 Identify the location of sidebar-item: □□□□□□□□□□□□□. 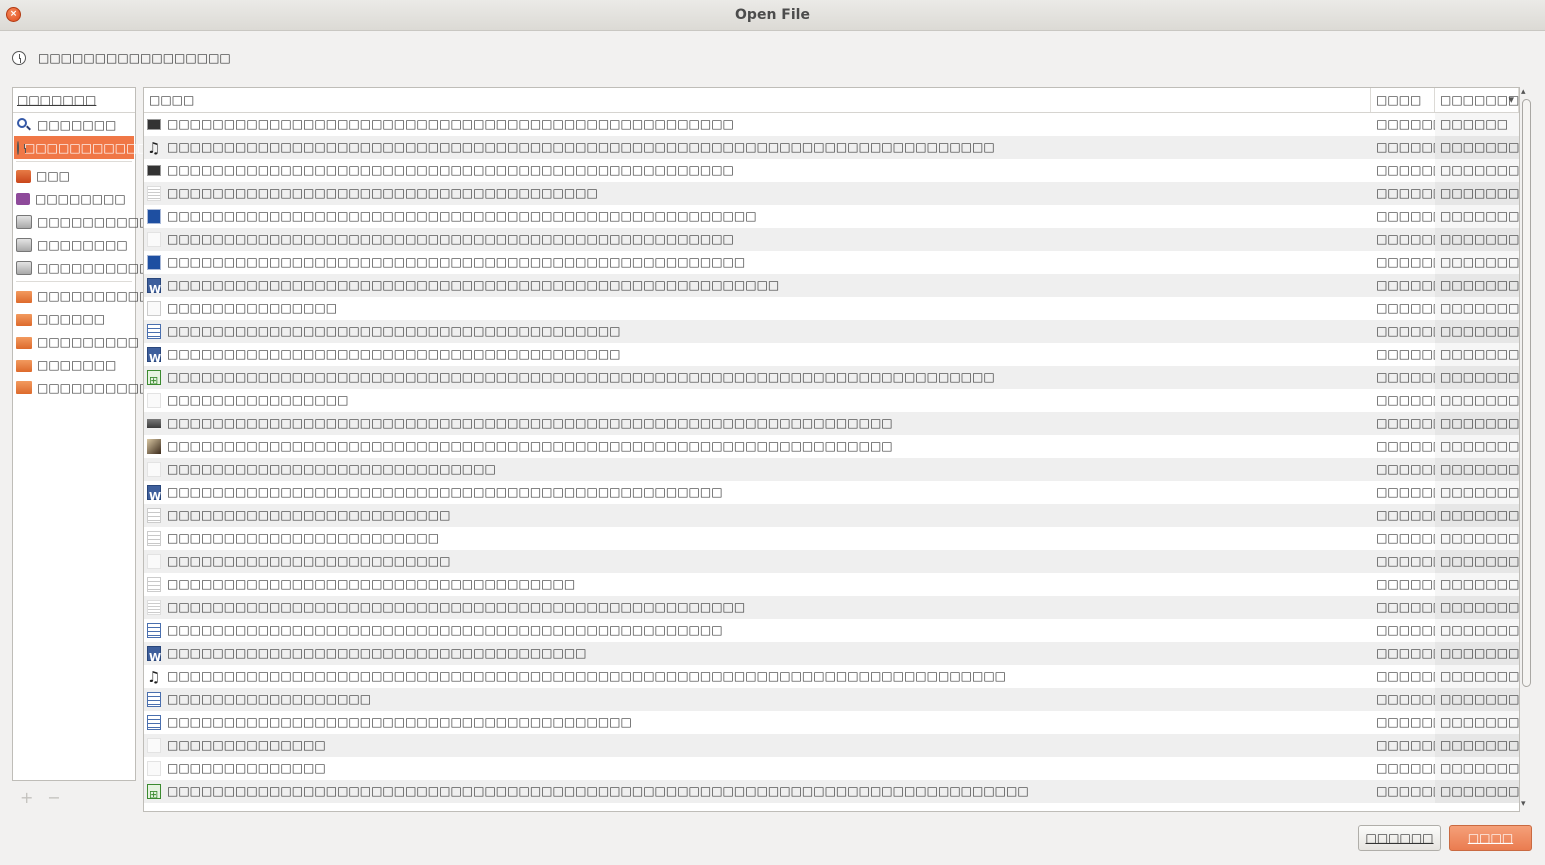
(98, 221).